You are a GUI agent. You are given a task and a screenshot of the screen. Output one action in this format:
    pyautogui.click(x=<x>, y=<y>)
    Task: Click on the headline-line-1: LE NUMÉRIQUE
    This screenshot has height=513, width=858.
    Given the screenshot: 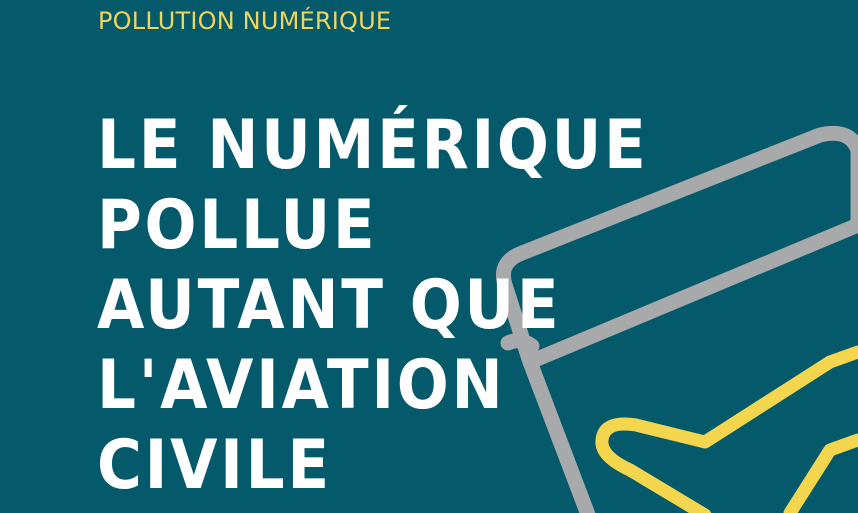 What is the action you would take?
    pyautogui.click(x=373, y=145)
    